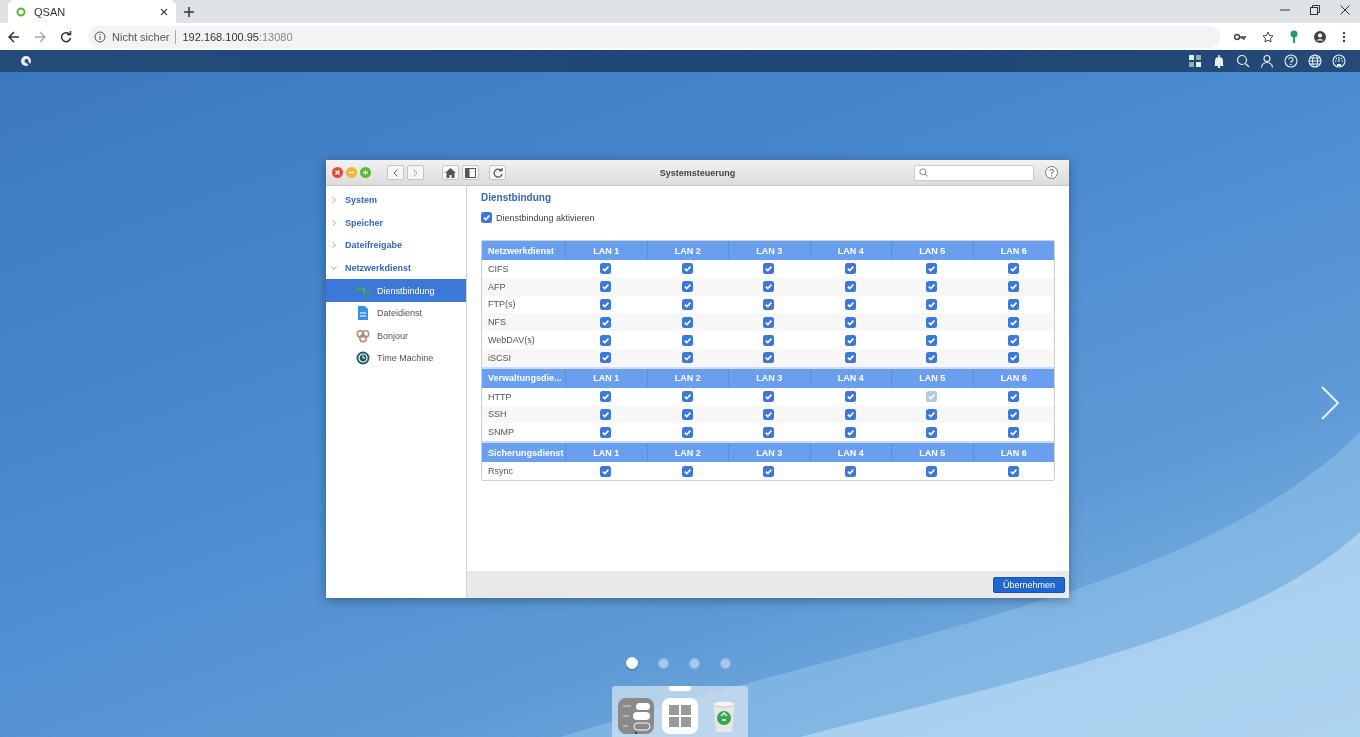 This screenshot has height=737, width=1360. Describe the element at coordinates (1344, 36) in the screenshot. I see `more-icon` at that location.